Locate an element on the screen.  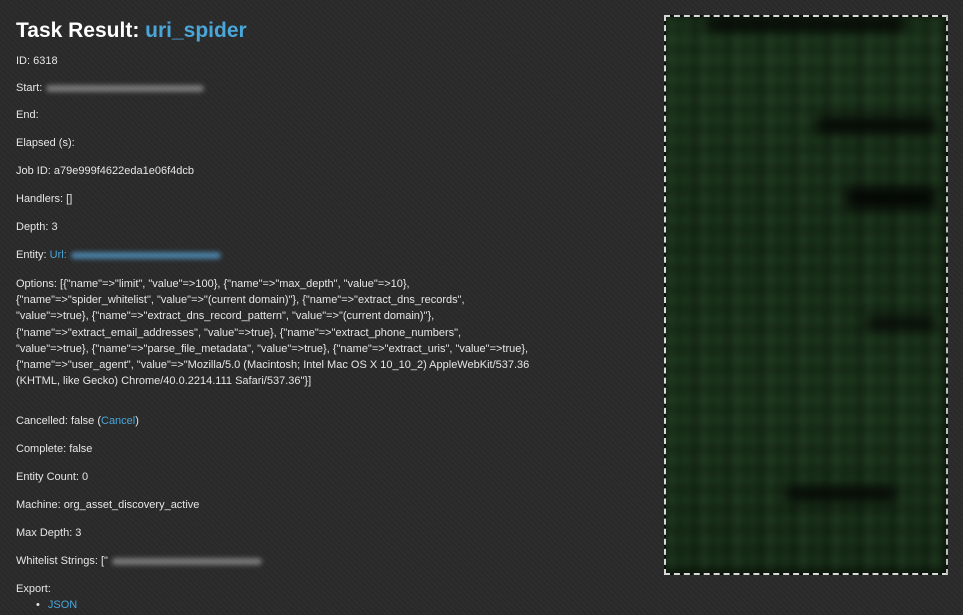
entity-label: Entity: is located at coordinates (31, 255).